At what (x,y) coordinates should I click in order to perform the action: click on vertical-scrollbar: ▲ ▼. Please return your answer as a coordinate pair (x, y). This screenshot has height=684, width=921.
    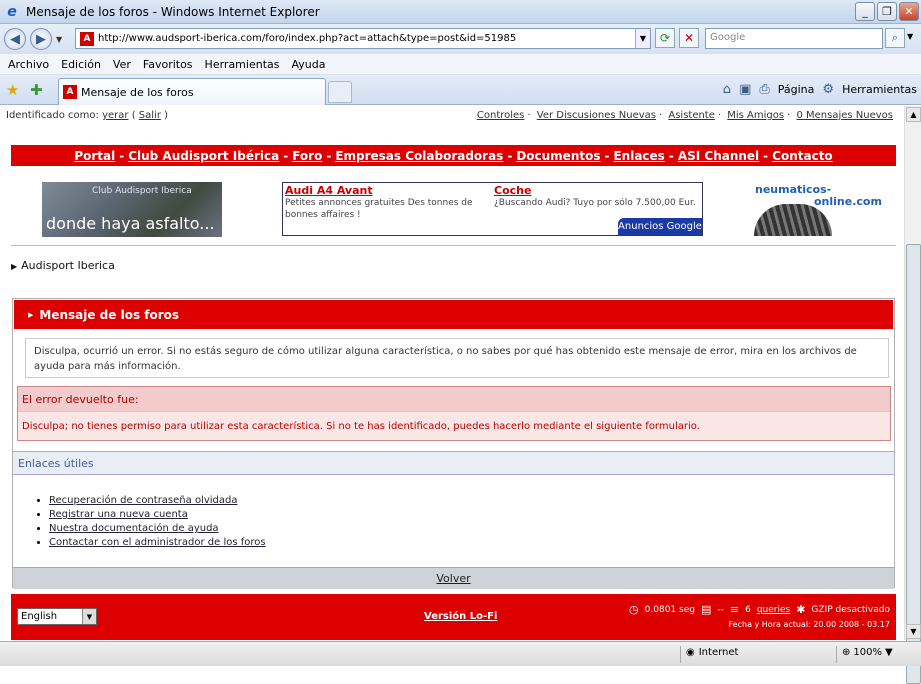
    Looking at the image, I should click on (912, 395).